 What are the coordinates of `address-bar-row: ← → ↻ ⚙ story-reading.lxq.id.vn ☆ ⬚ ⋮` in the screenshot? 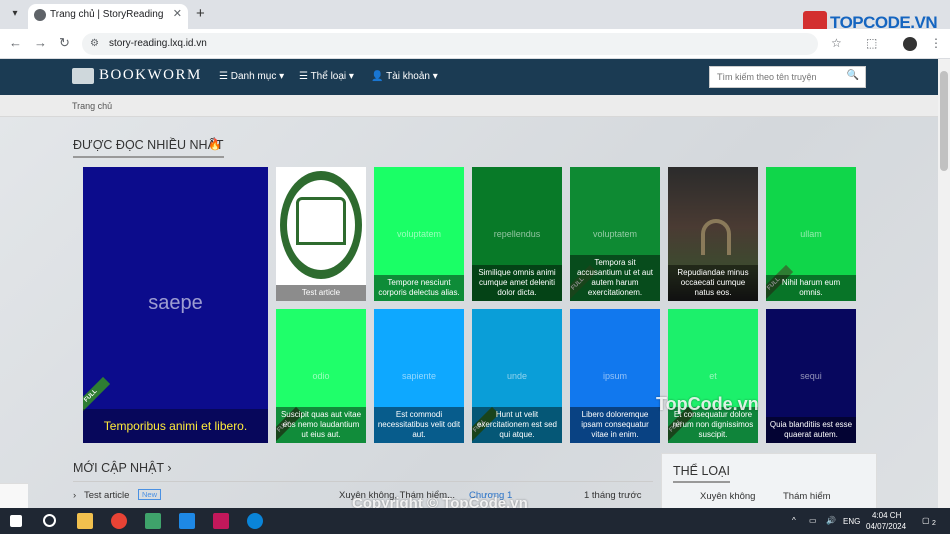 It's located at (475, 44).